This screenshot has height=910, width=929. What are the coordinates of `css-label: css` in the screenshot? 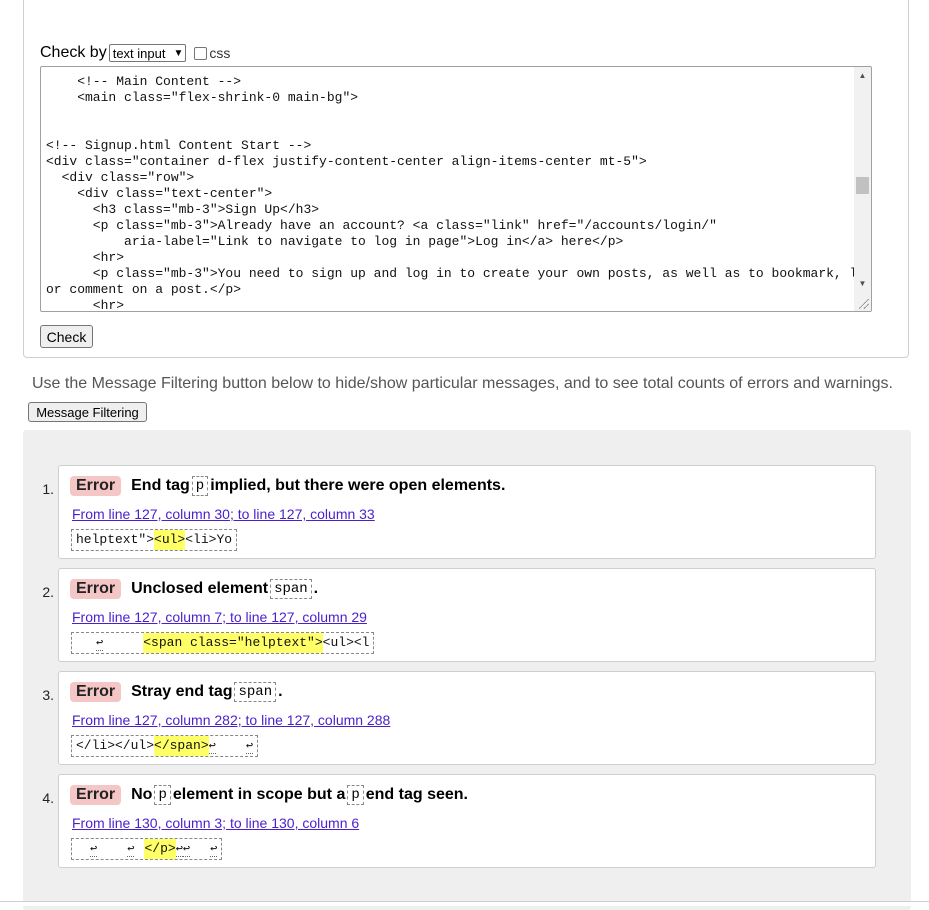 It's located at (220, 53).